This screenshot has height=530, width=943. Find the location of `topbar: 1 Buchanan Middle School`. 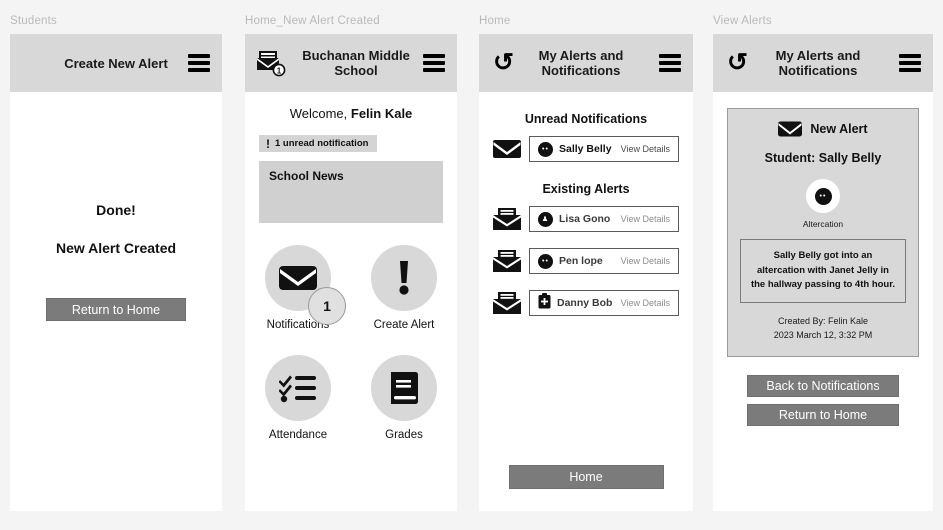

topbar: 1 Buchanan Middle School is located at coordinates (351, 63).